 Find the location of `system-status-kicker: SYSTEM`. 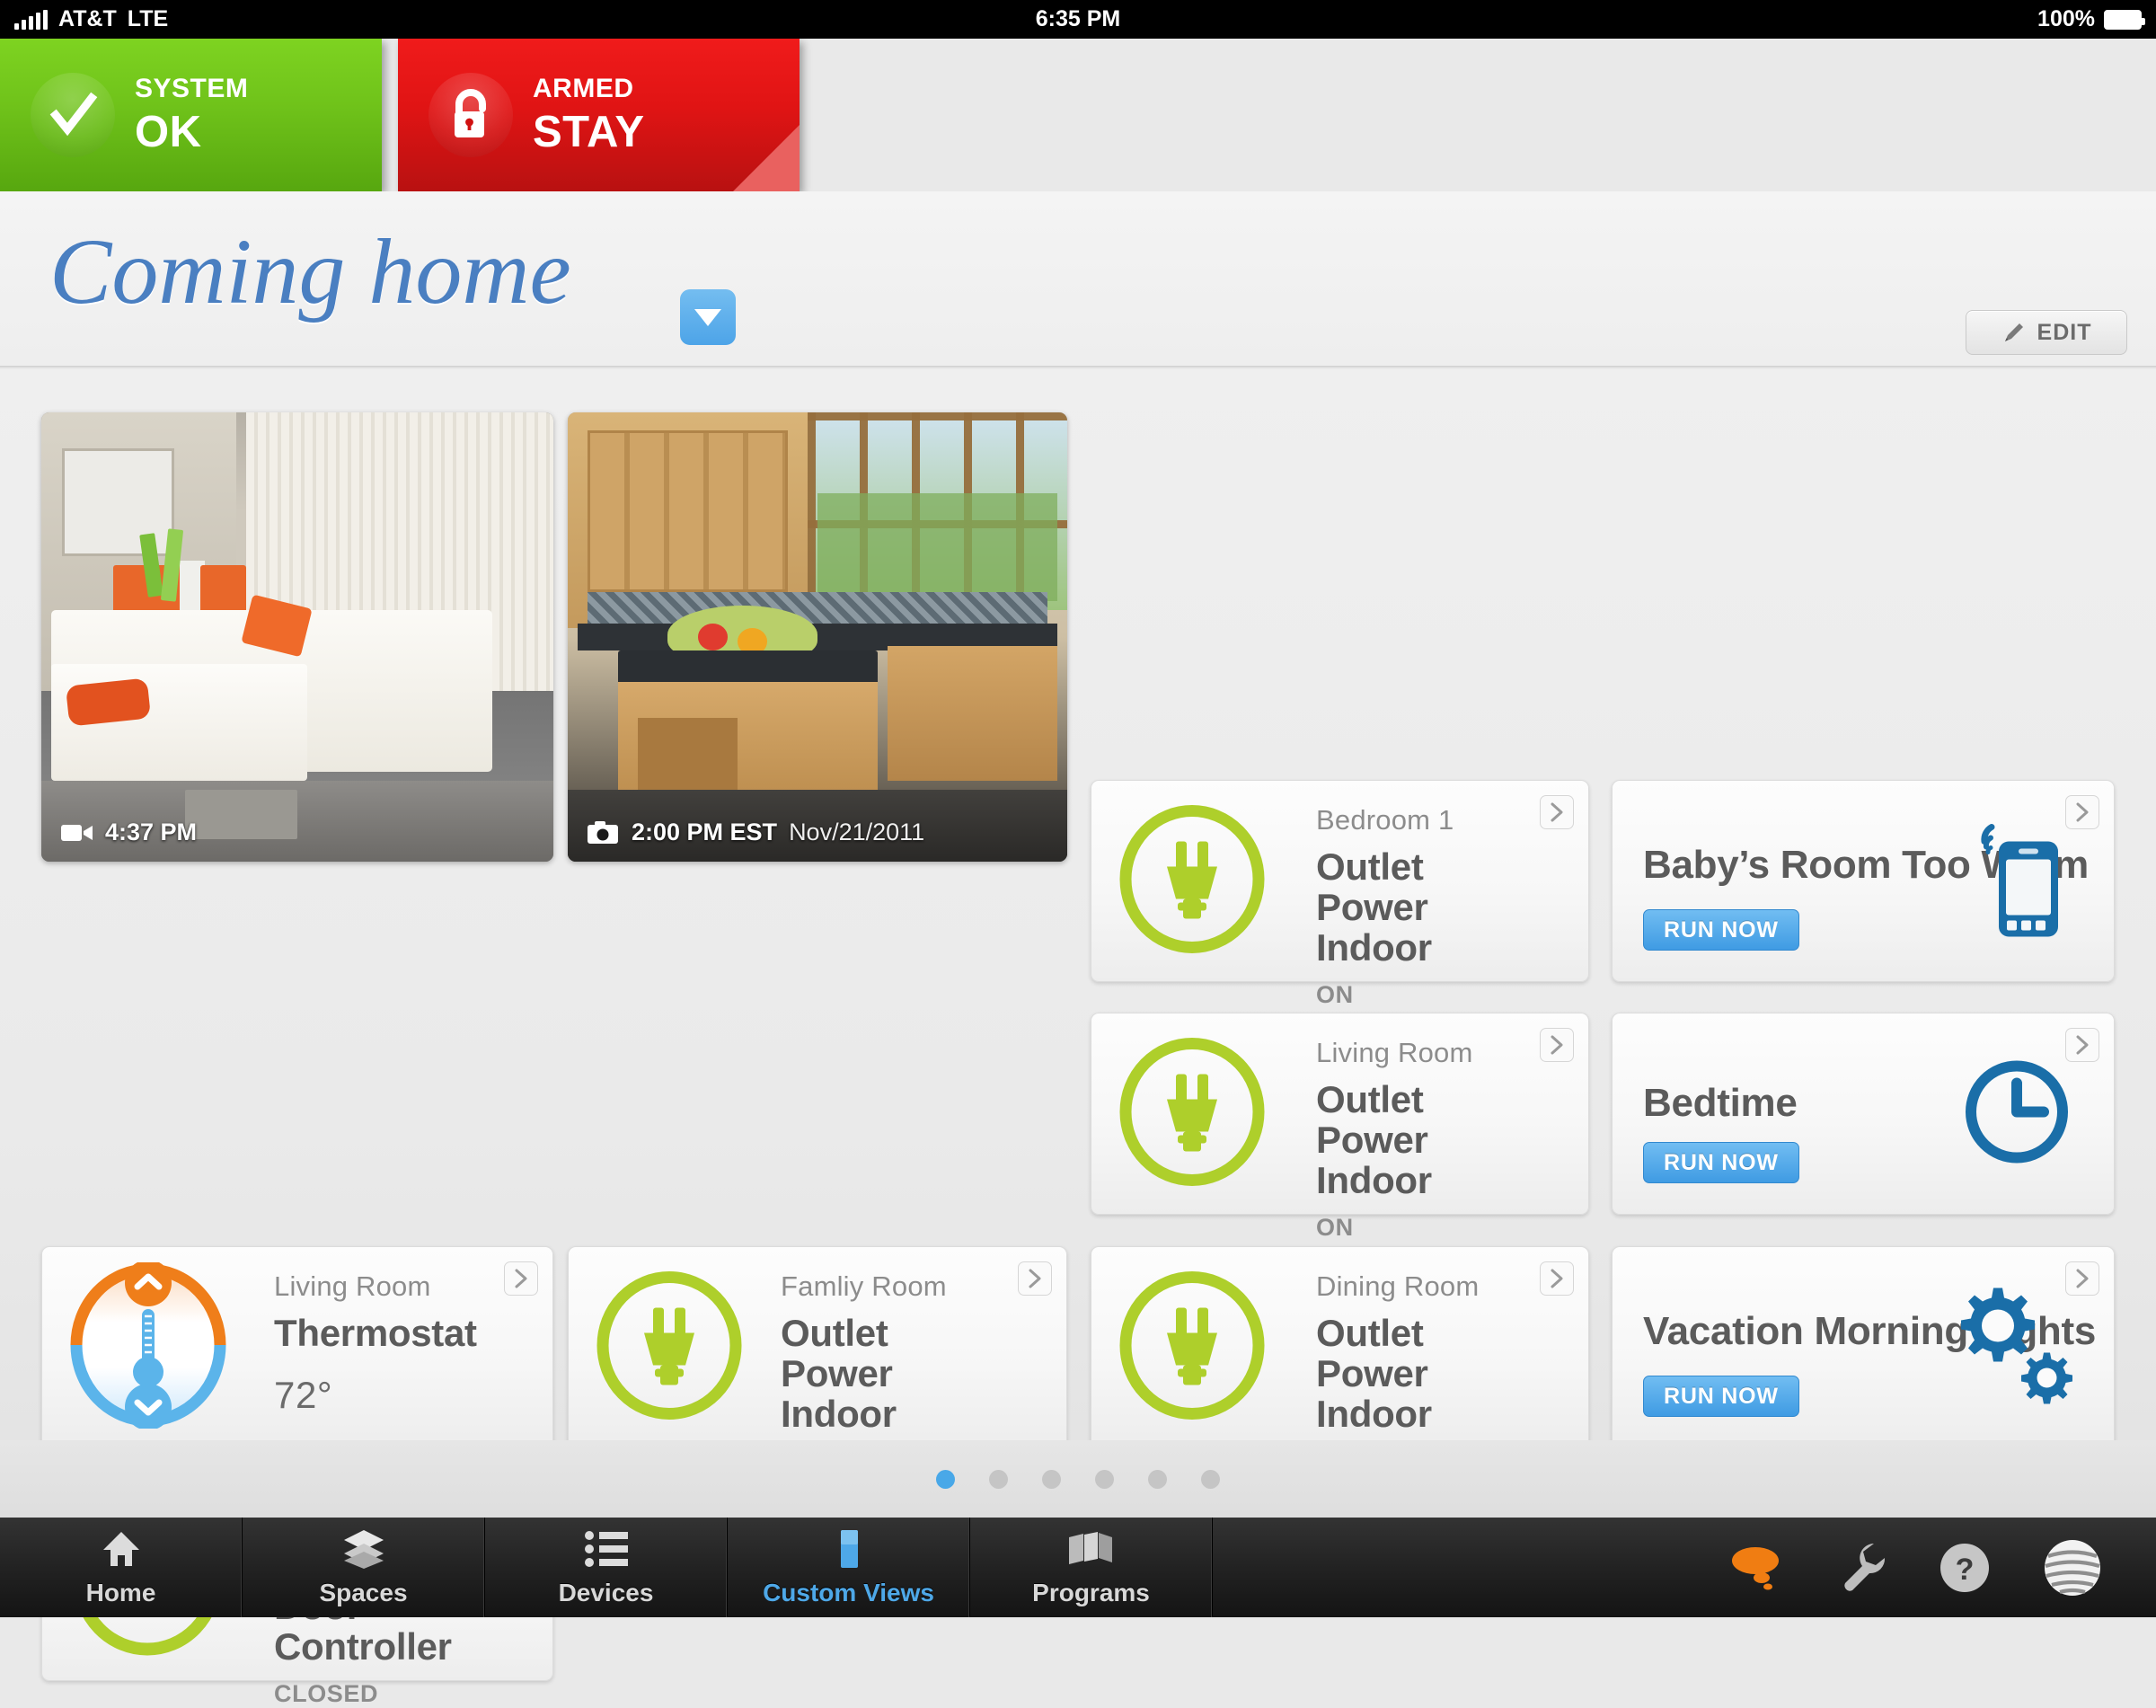

system-status-kicker: SYSTEM is located at coordinates (192, 88).